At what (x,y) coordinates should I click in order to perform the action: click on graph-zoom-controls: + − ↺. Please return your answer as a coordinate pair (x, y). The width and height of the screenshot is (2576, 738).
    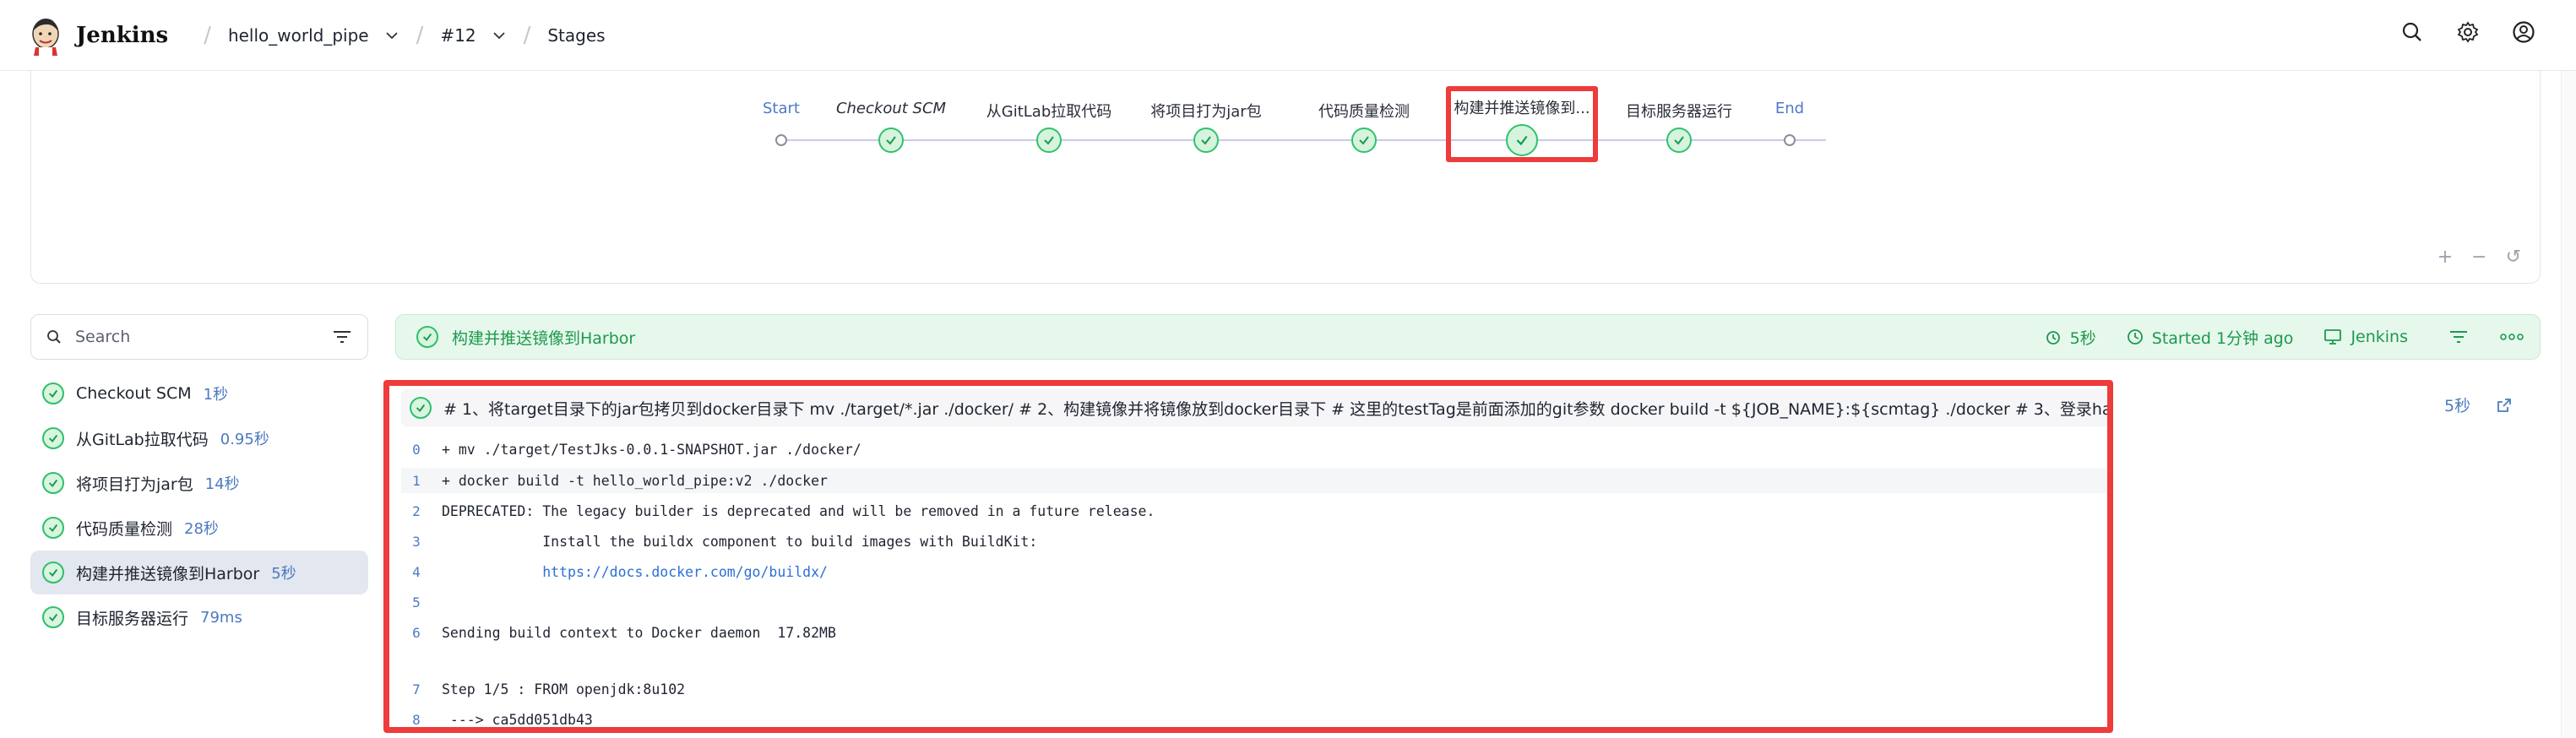
    Looking at the image, I should click on (2479, 257).